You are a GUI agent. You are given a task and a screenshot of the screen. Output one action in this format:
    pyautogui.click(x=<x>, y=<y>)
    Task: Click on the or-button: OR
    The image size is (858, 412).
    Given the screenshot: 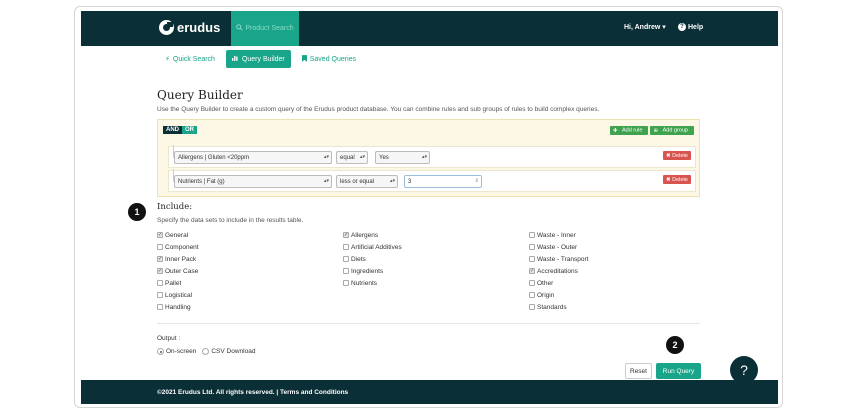 What is the action you would take?
    pyautogui.click(x=189, y=130)
    